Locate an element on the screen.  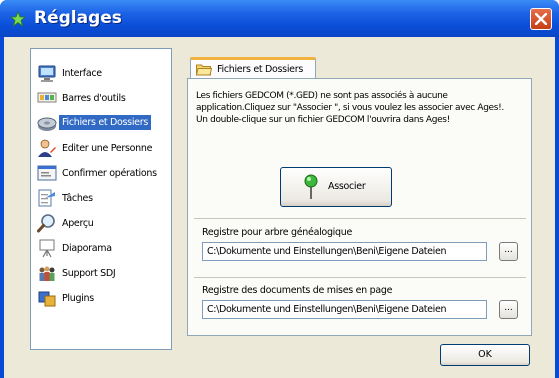
tab-files-folders: Fichiers et Dossiers is located at coordinates (253, 68).